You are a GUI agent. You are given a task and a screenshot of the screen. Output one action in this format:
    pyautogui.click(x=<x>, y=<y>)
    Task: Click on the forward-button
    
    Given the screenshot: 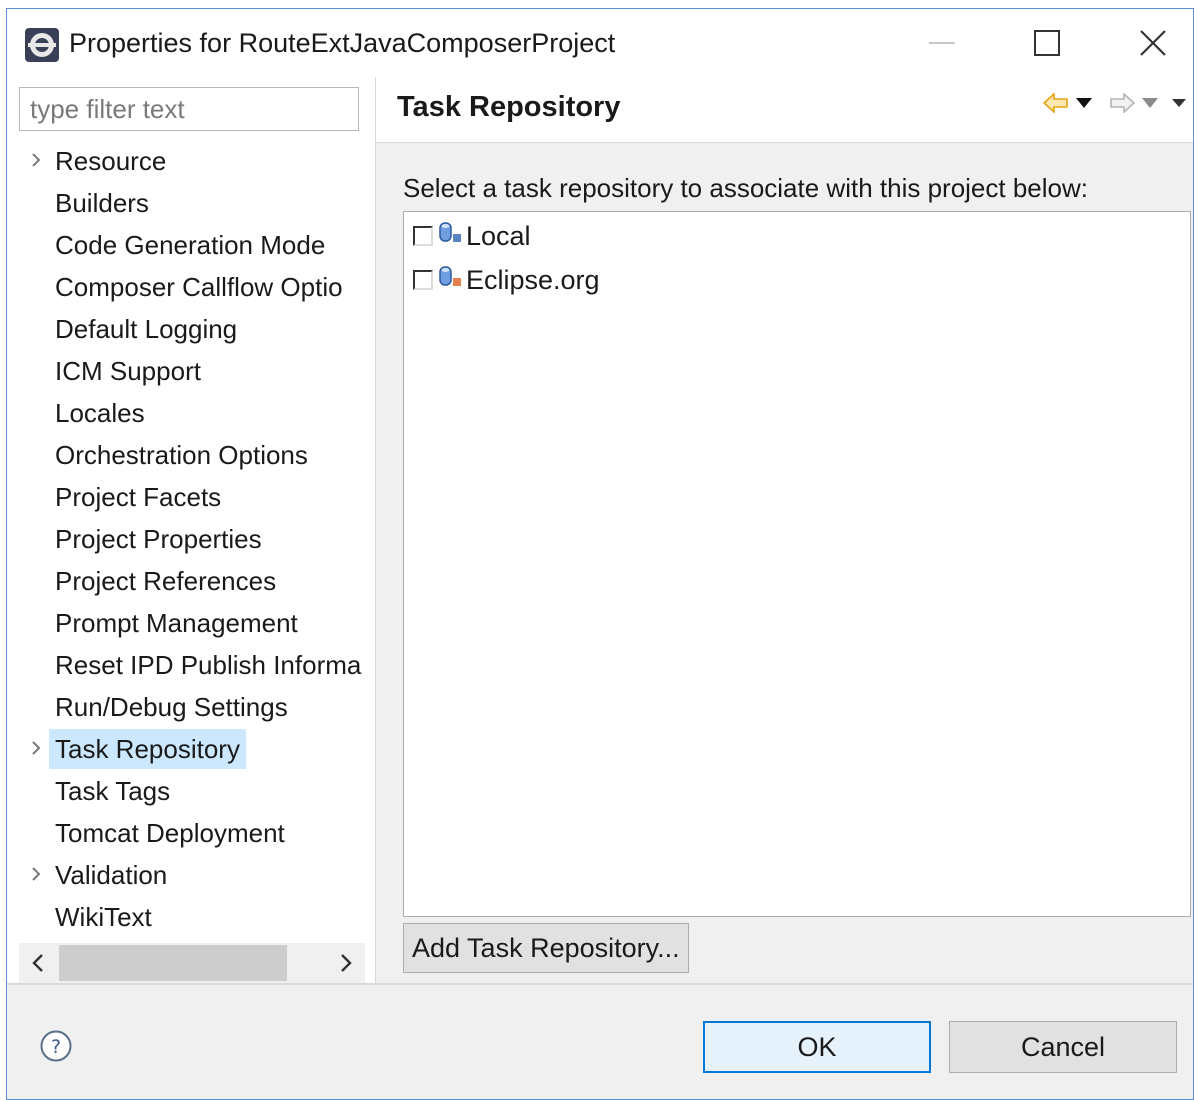 What is the action you would take?
    pyautogui.click(x=1122, y=103)
    